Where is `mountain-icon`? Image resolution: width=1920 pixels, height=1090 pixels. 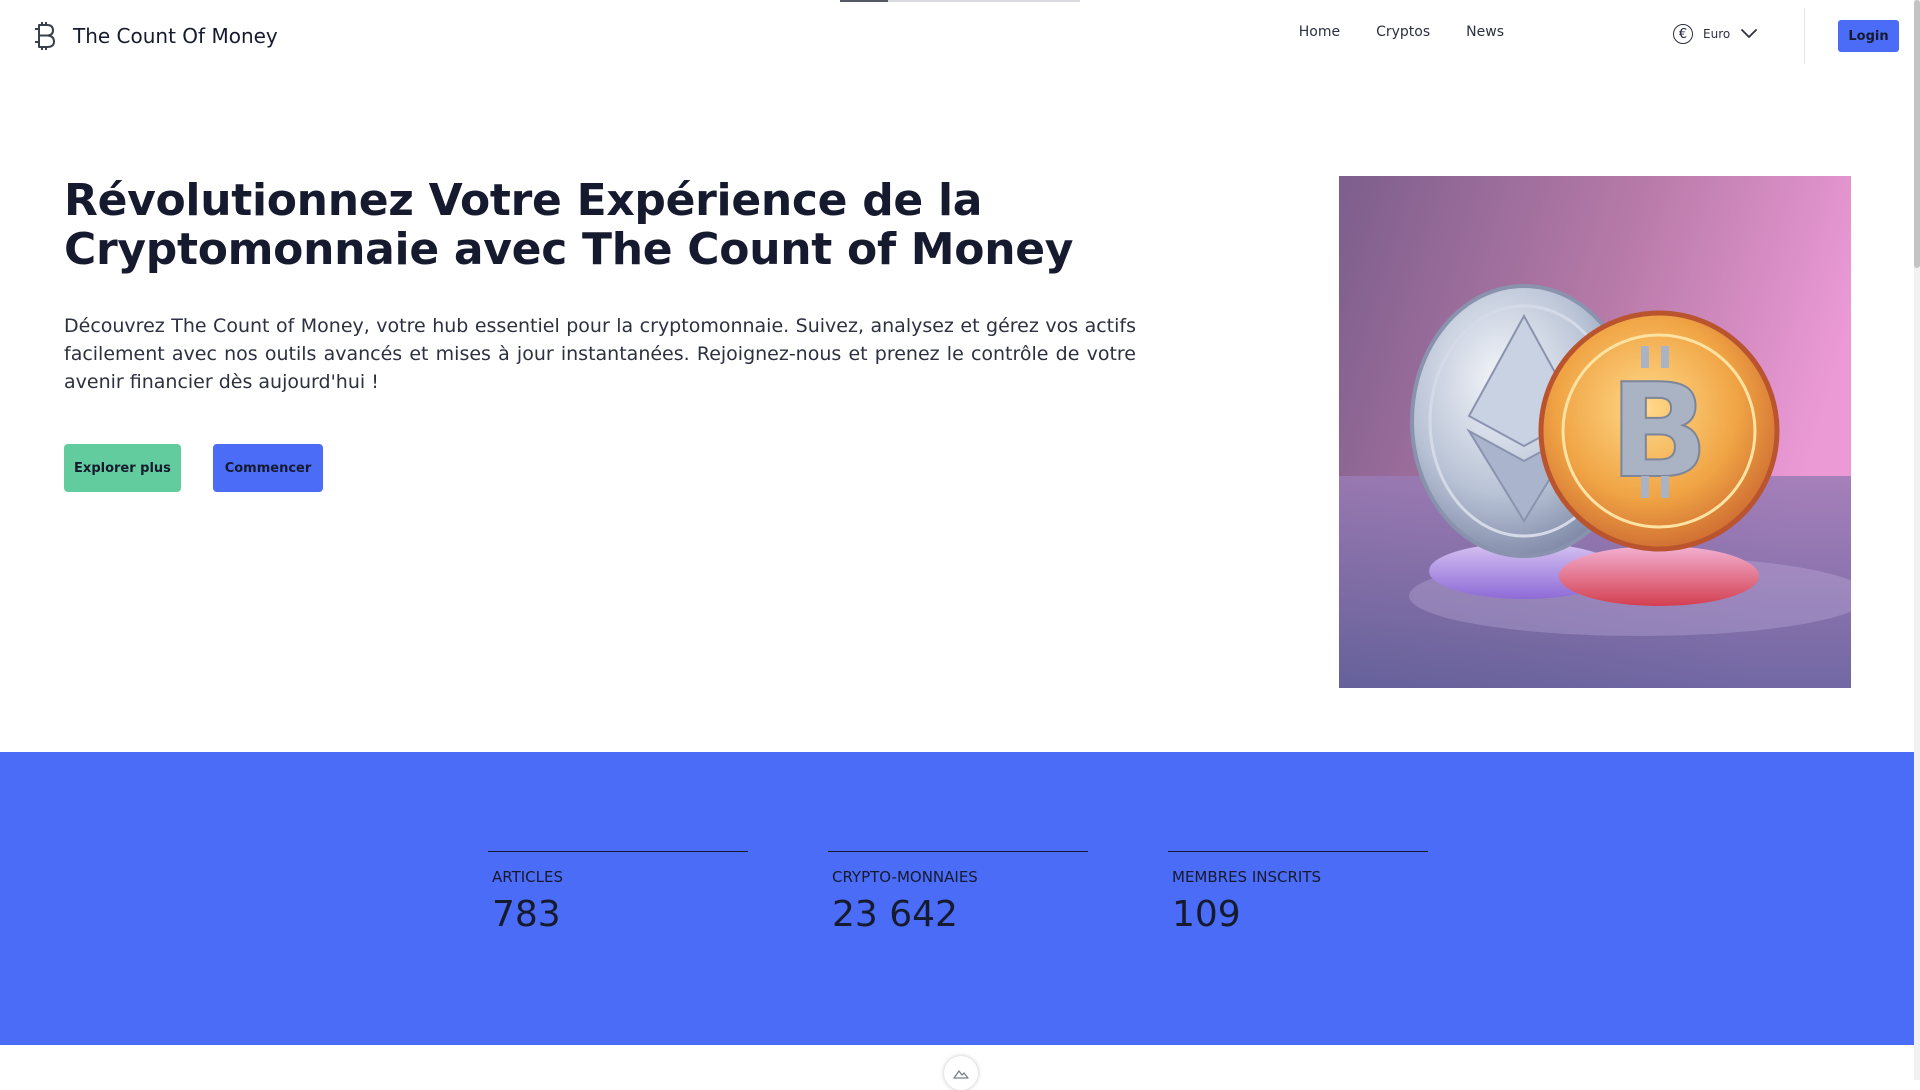
mountain-icon is located at coordinates (961, 1073).